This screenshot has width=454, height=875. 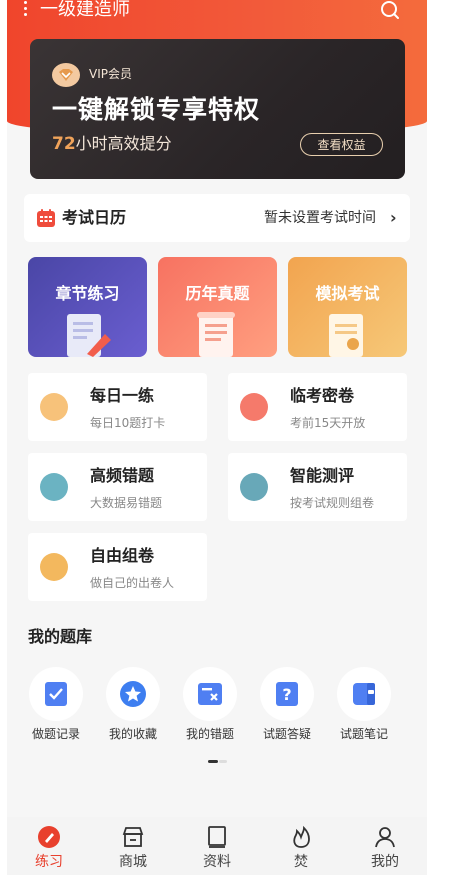 I want to click on document-pencil-icon, so click(x=89, y=335).